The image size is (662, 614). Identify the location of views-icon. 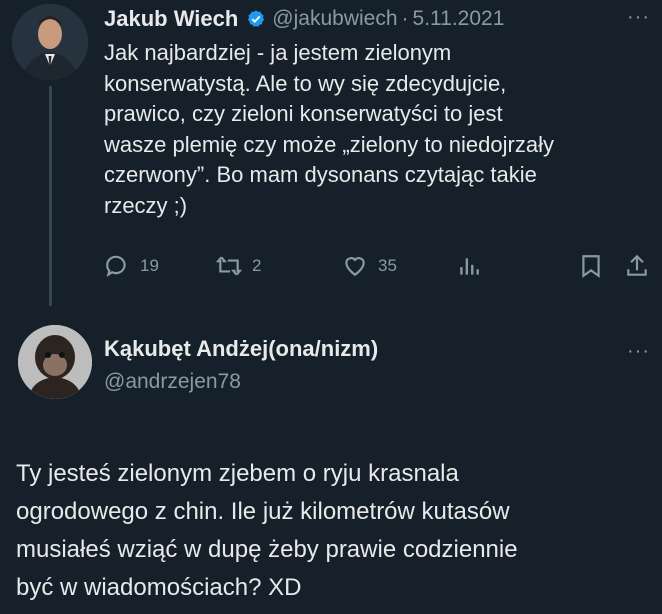
(469, 266).